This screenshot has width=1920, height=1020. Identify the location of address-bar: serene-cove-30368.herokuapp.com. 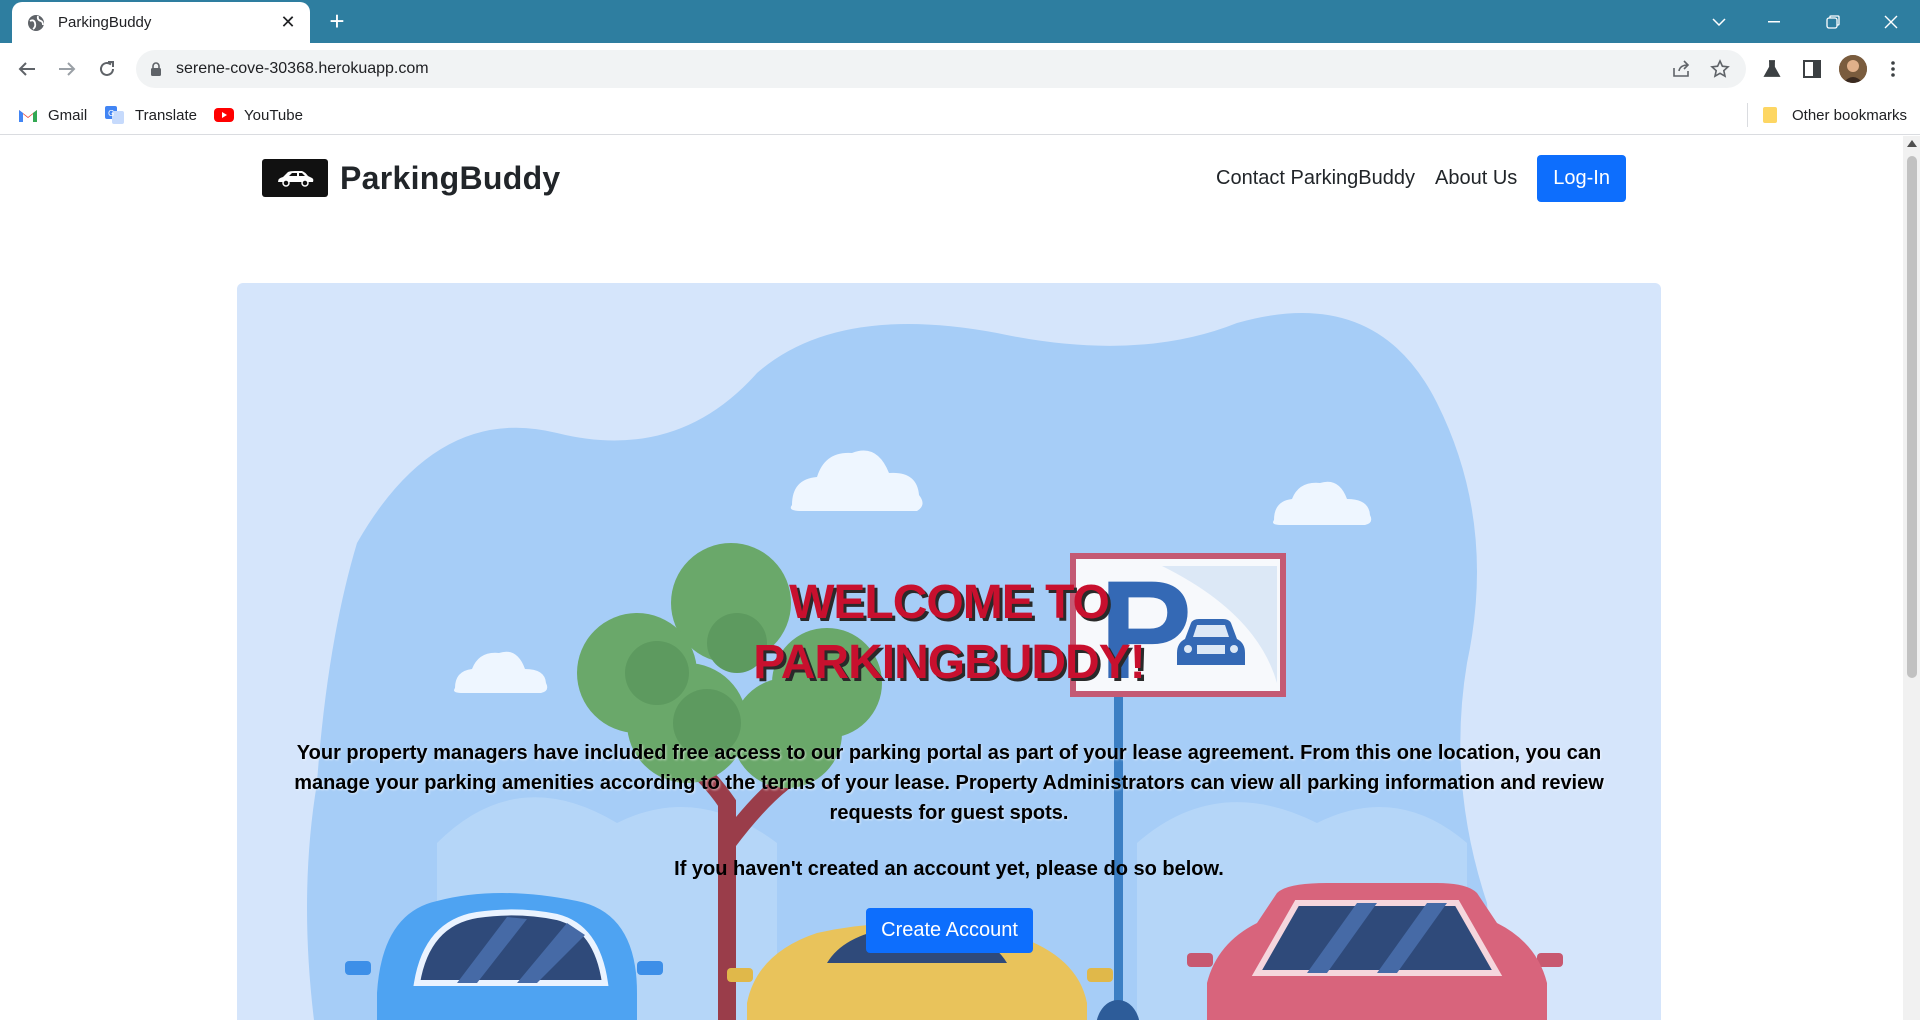
(941, 69).